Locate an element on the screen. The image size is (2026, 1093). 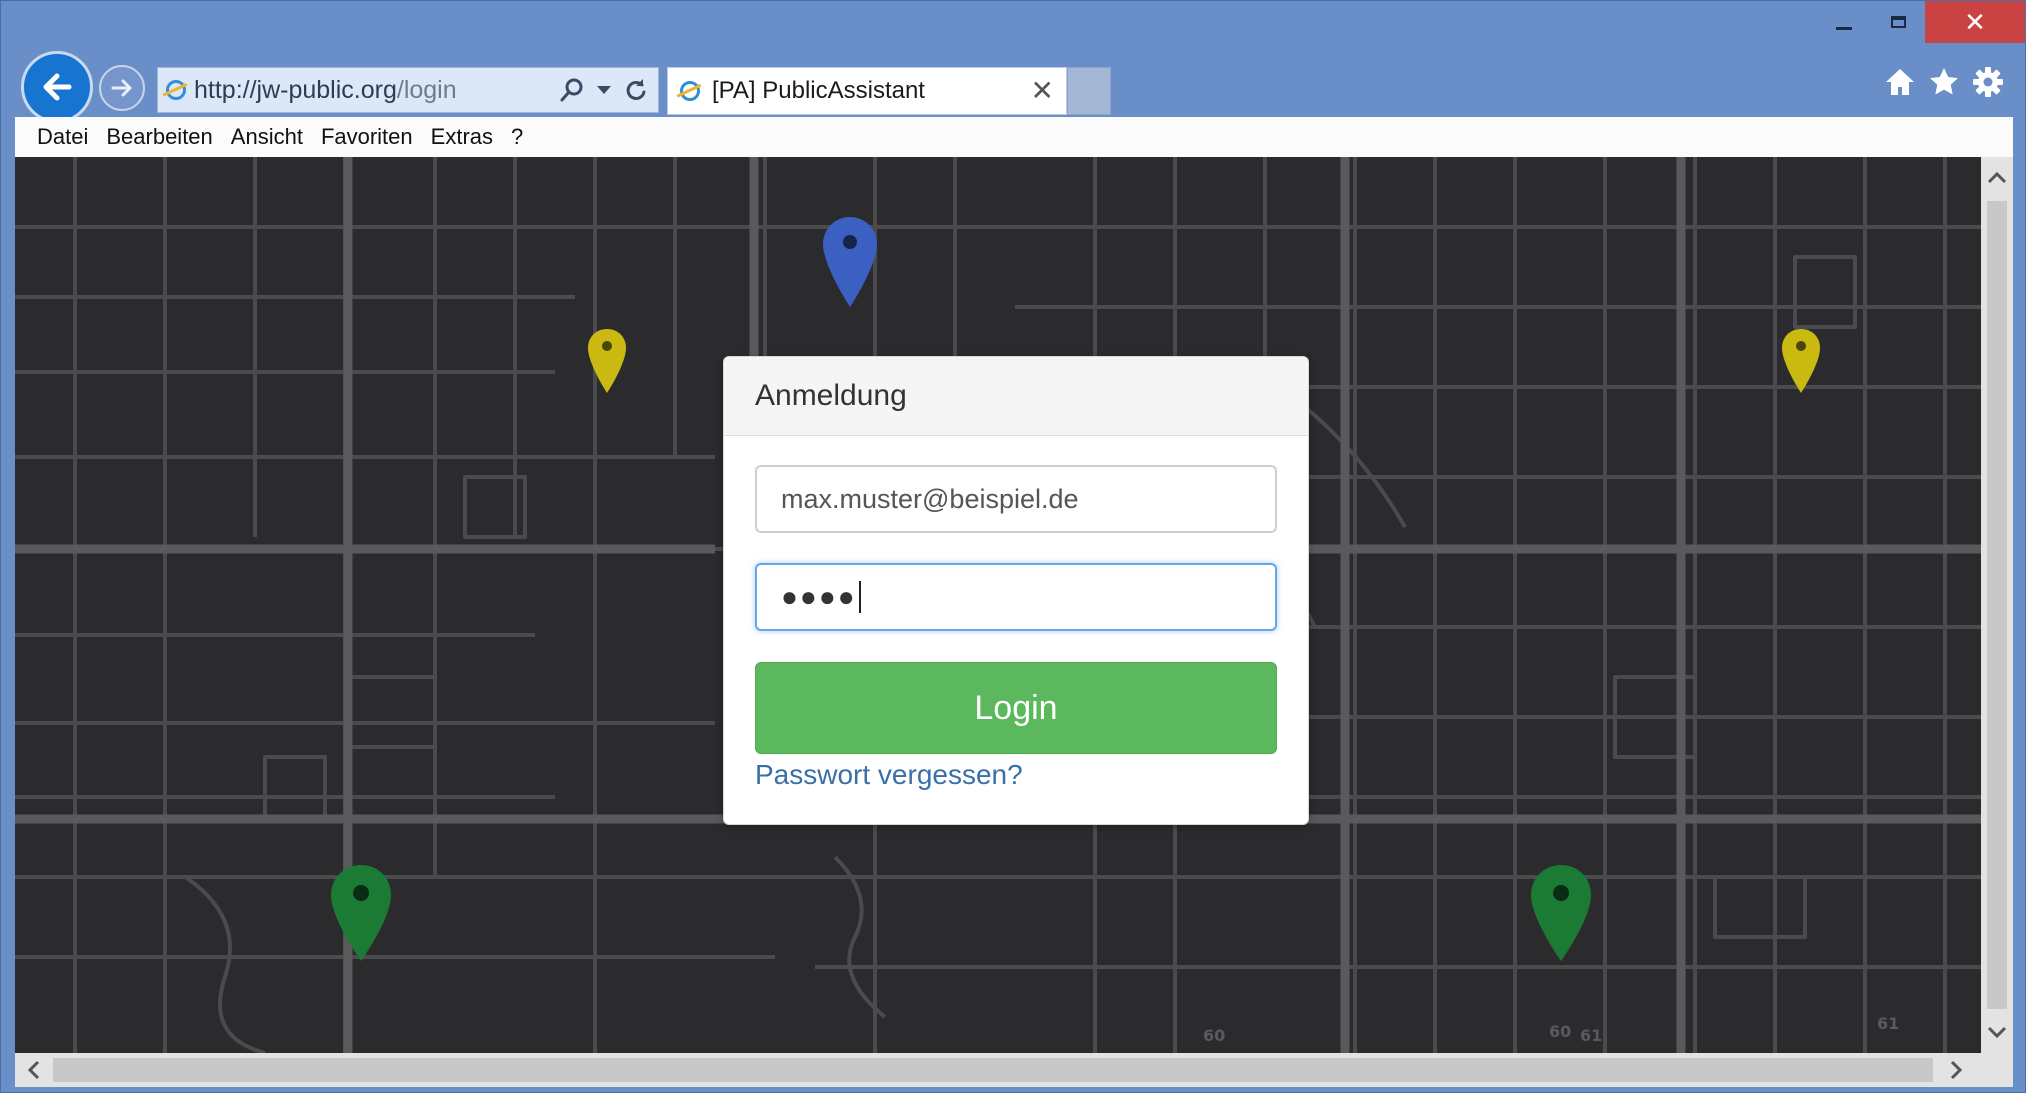
address-bar: http://jw-public.org/login is located at coordinates (408, 90).